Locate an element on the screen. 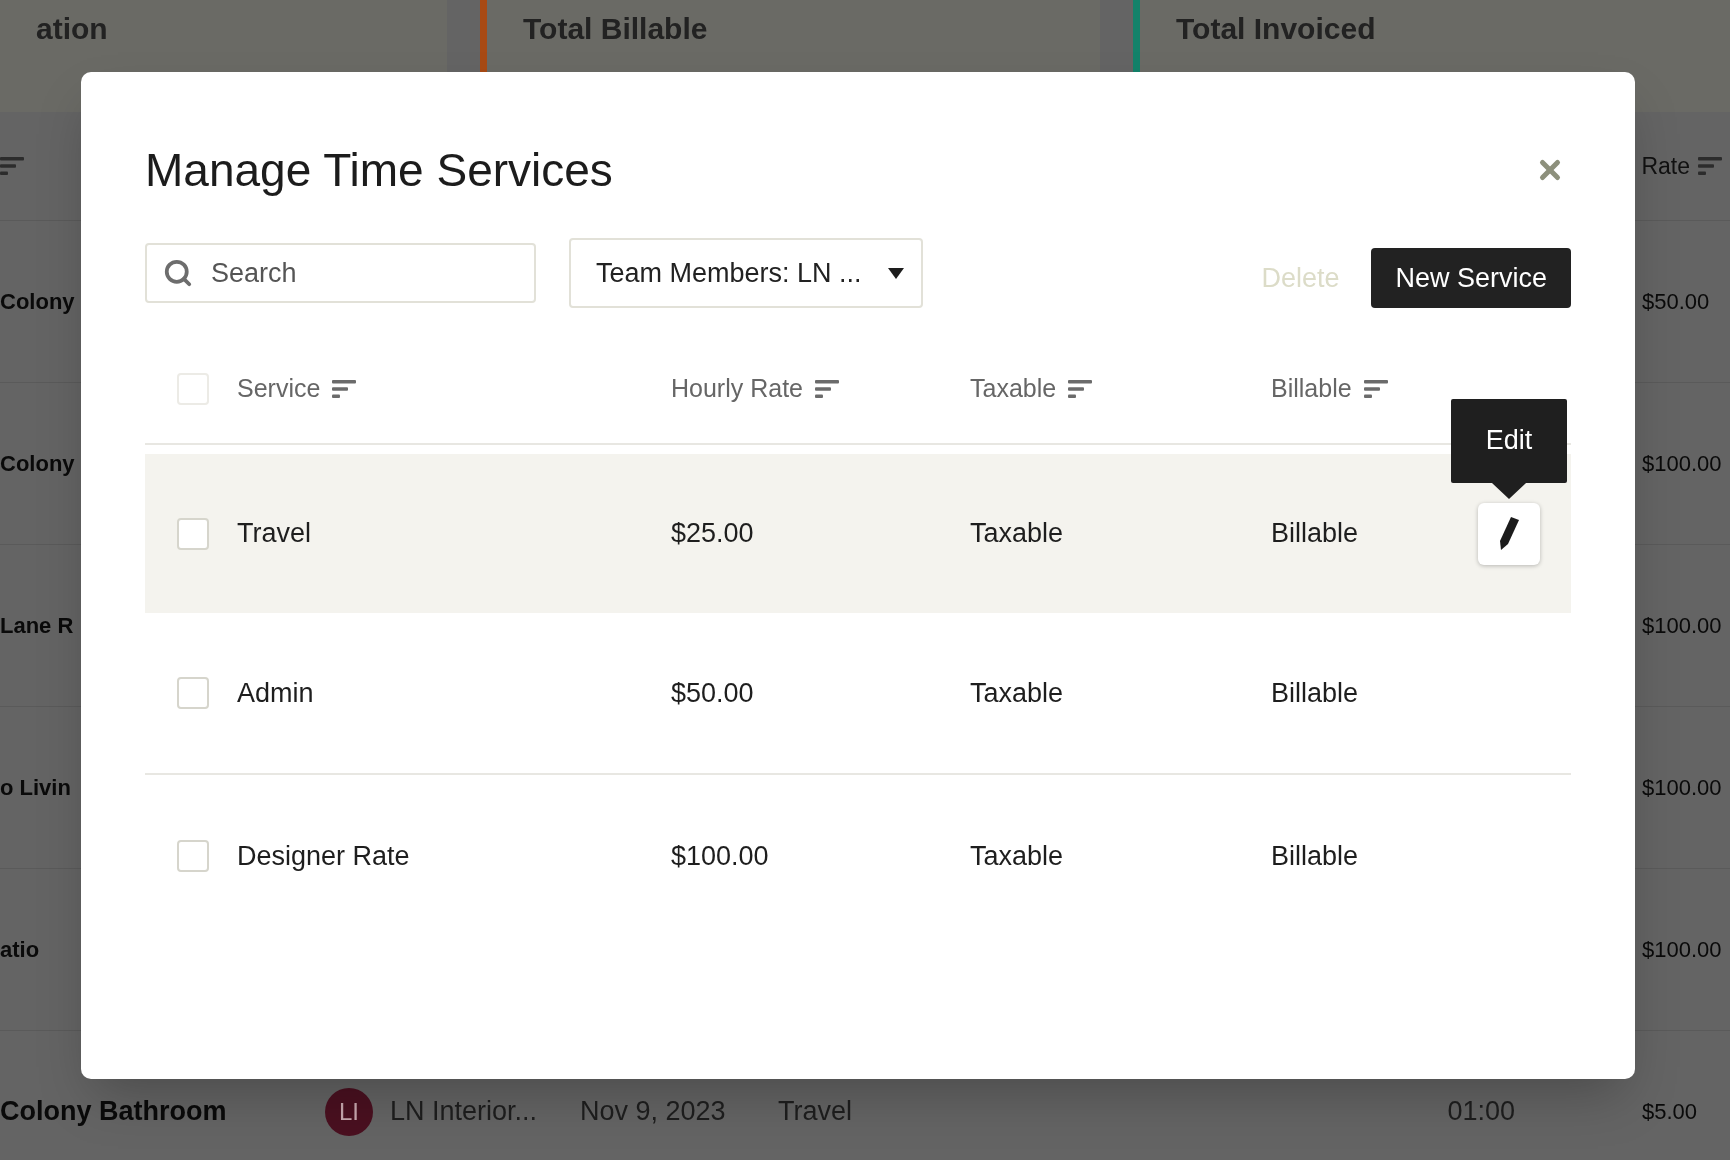 This screenshot has width=1730, height=1160. hours: 01:00 is located at coordinates (1481, 1112).